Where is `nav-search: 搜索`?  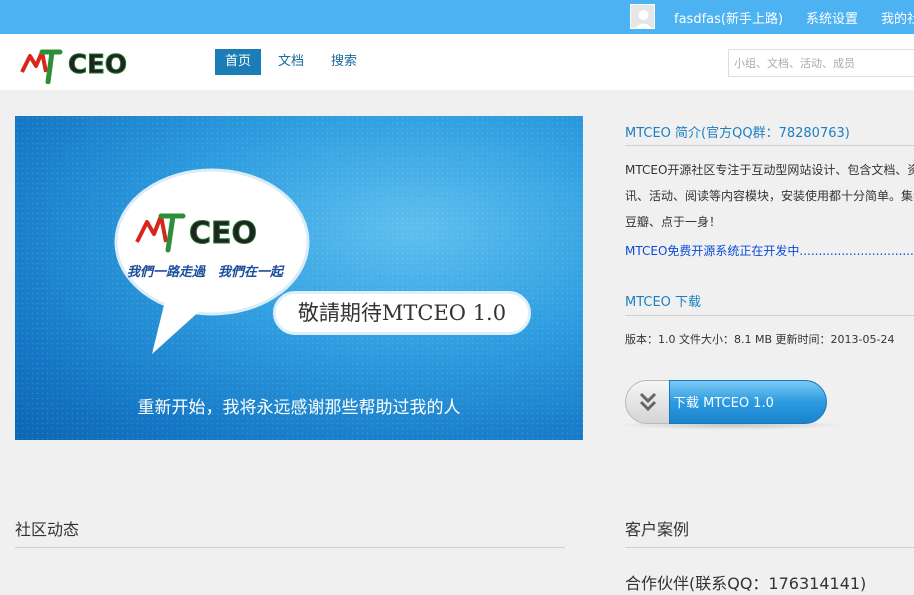
nav-search: 搜索 is located at coordinates (344, 62).